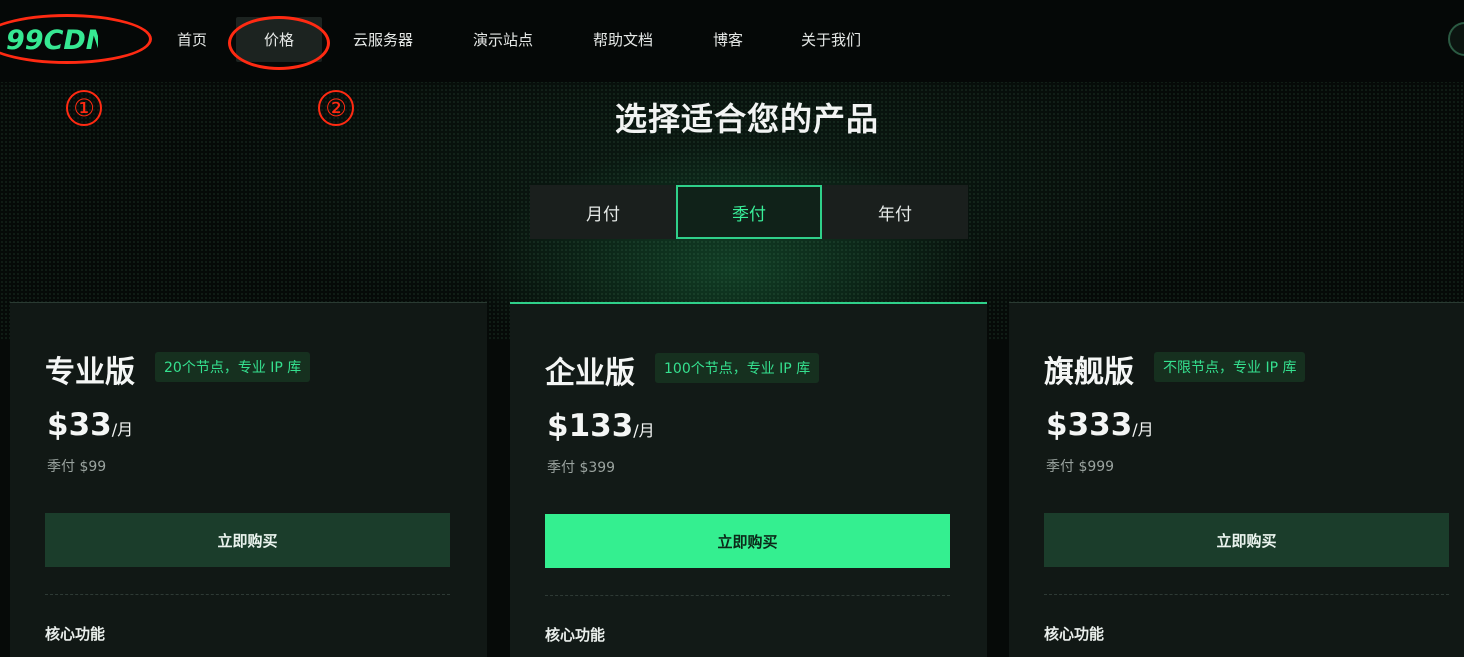 The image size is (1464, 657). I want to click on logo-mark: 99CDN, so click(52, 39).